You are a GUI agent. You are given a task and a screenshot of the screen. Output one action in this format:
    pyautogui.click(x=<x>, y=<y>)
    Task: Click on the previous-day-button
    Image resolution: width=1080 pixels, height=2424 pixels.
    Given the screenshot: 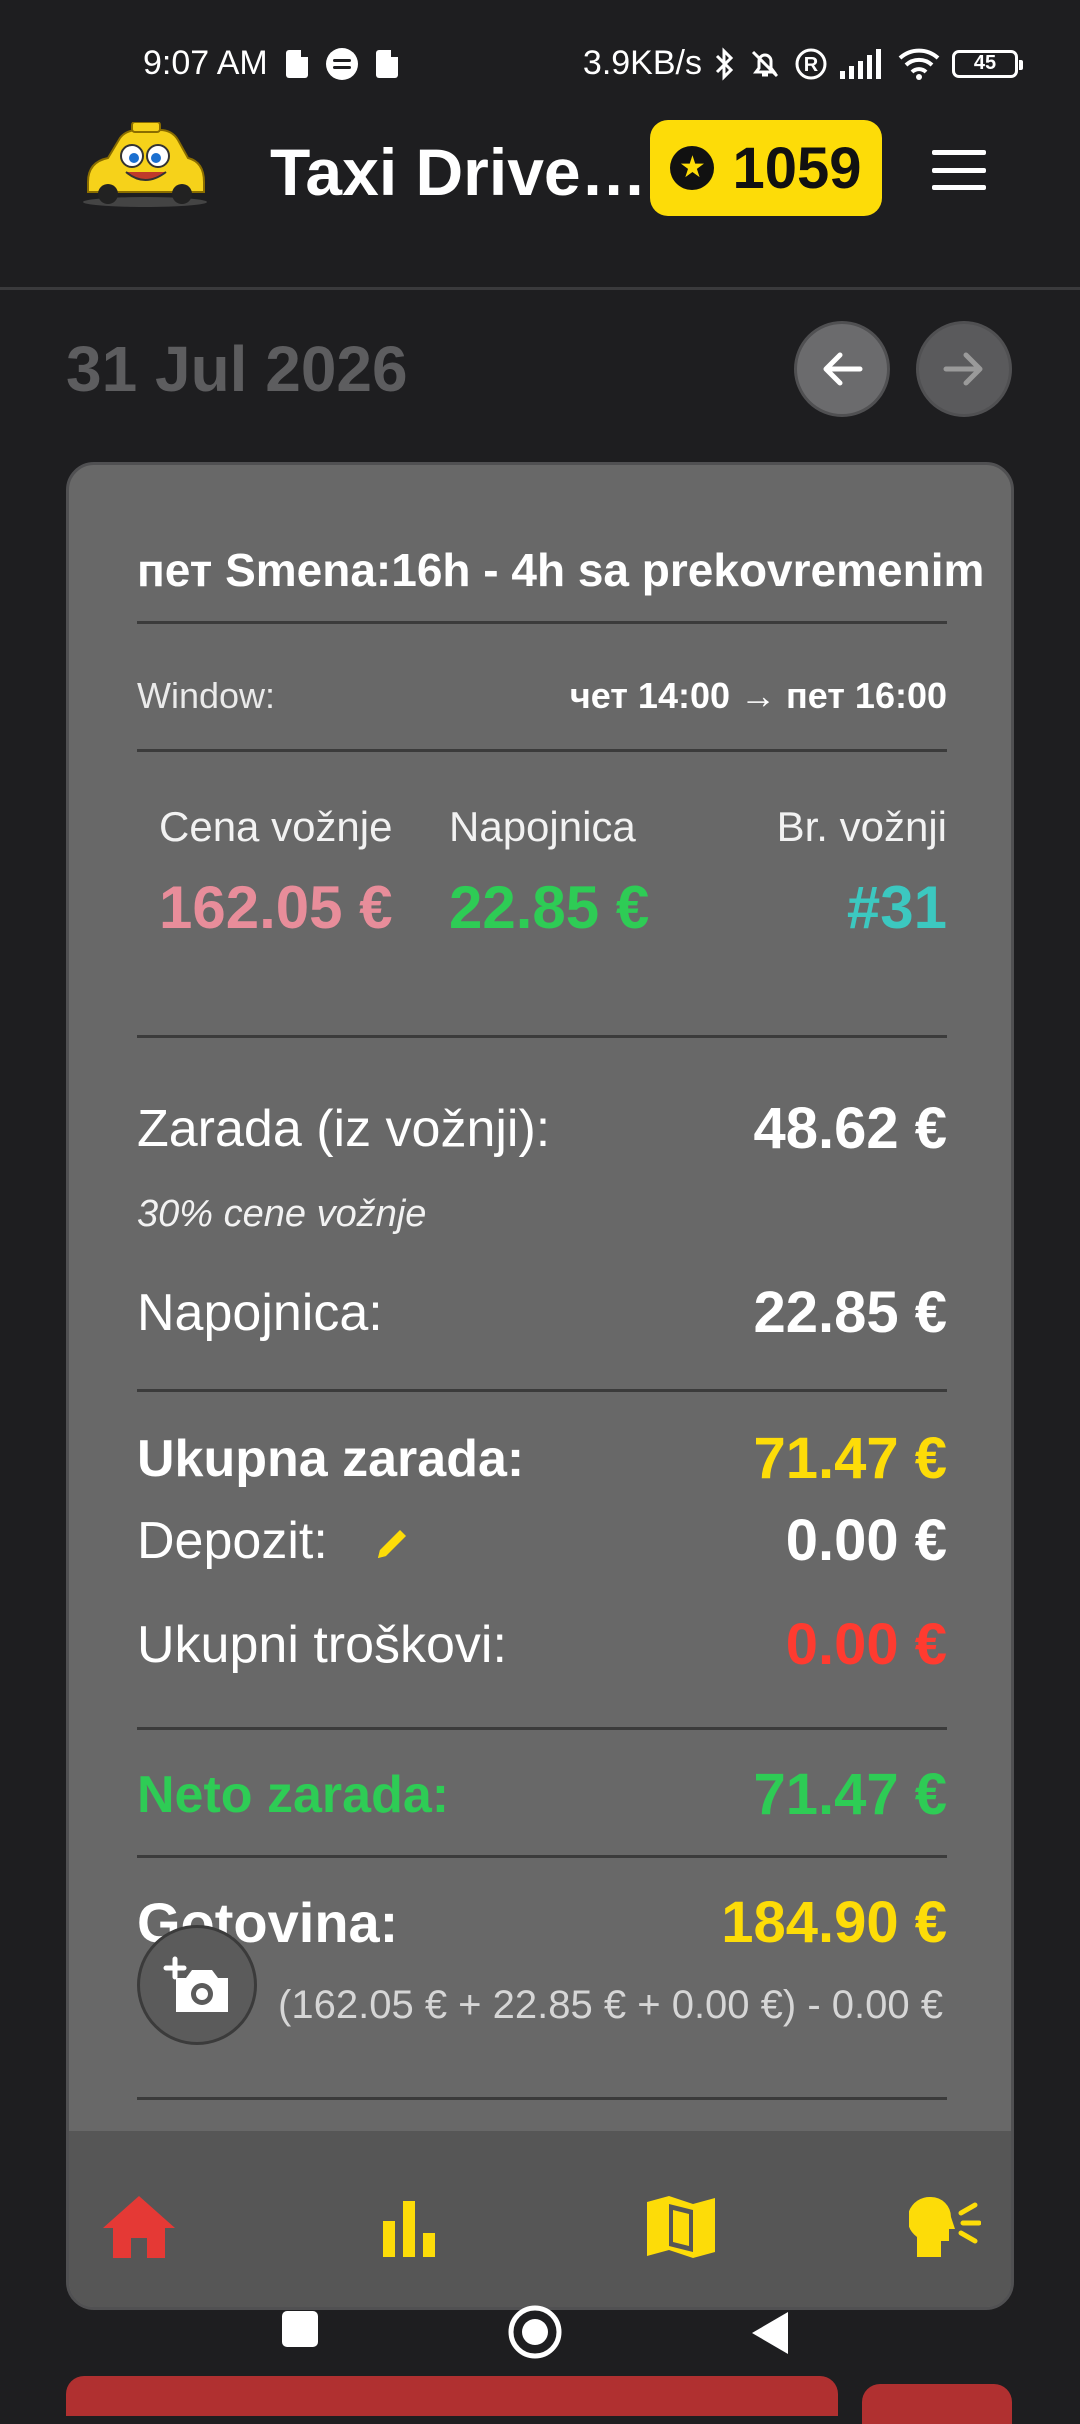 What is the action you would take?
    pyautogui.click(x=842, y=369)
    